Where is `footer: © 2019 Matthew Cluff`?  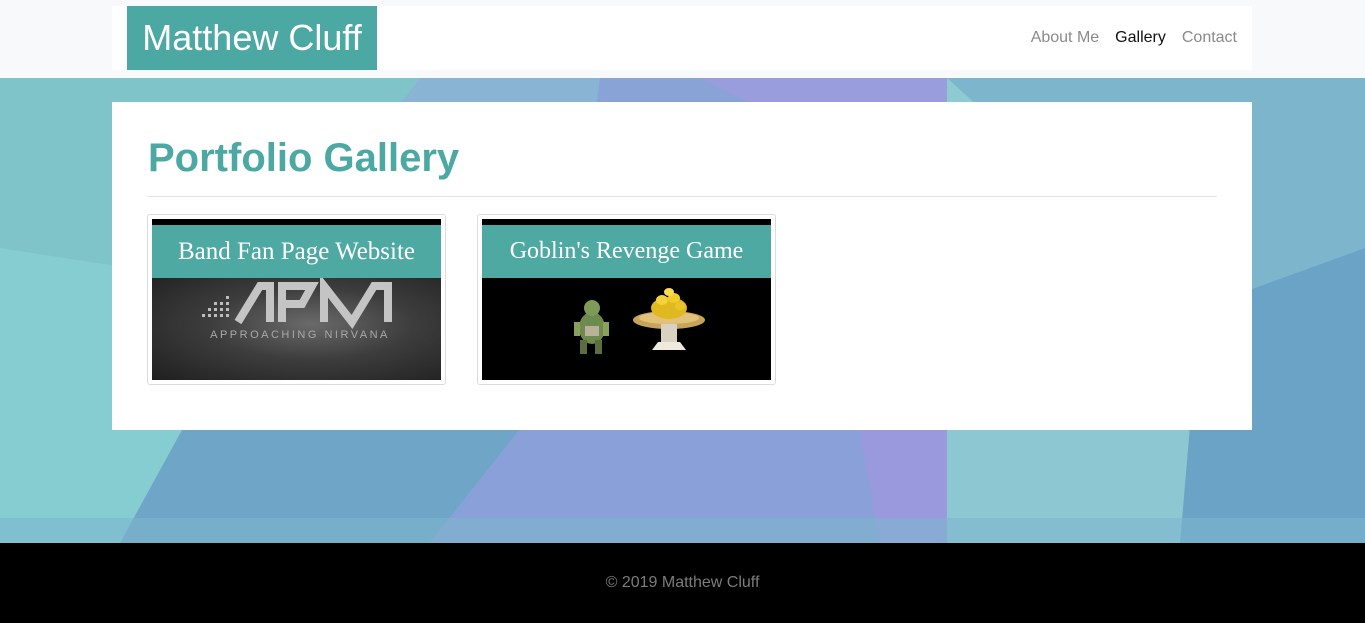
footer: © 2019 Matthew Cluff is located at coordinates (682, 583).